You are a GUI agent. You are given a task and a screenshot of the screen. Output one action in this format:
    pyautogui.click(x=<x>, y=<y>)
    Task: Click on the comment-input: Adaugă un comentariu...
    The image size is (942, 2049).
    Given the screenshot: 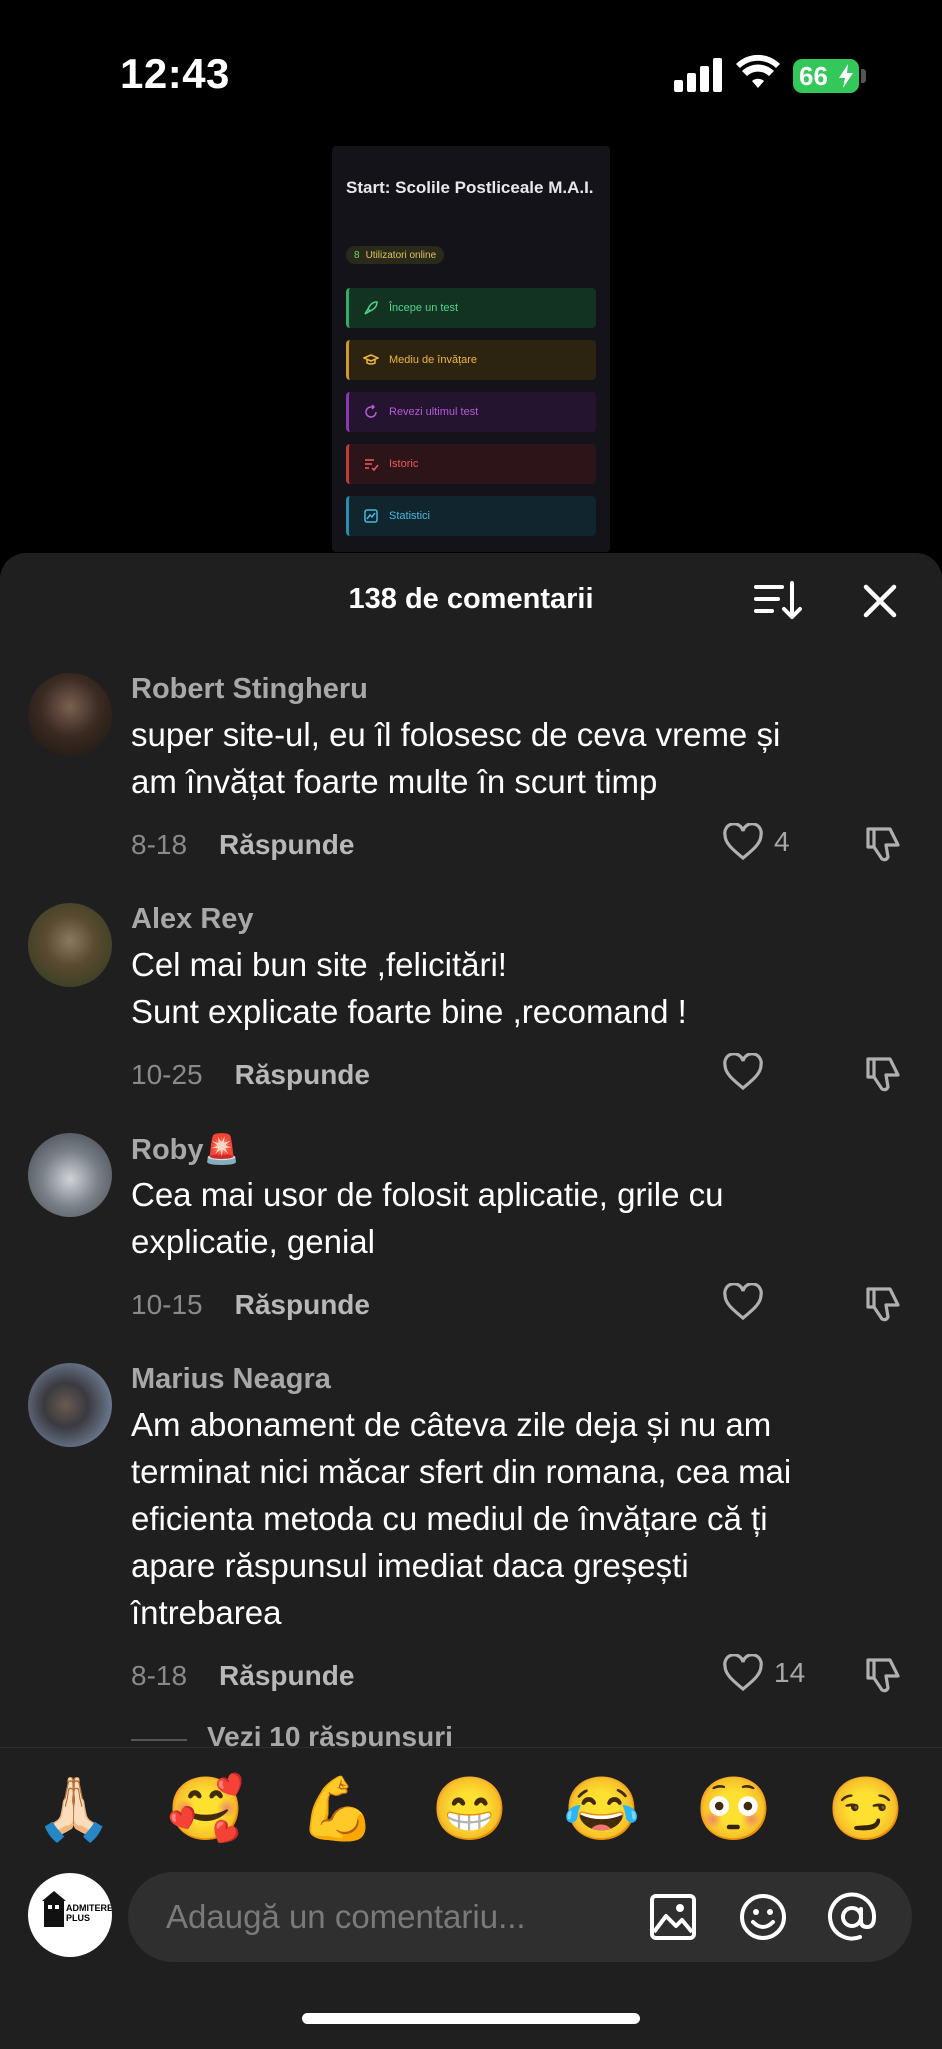 What is the action you would take?
    pyautogui.click(x=520, y=1917)
    